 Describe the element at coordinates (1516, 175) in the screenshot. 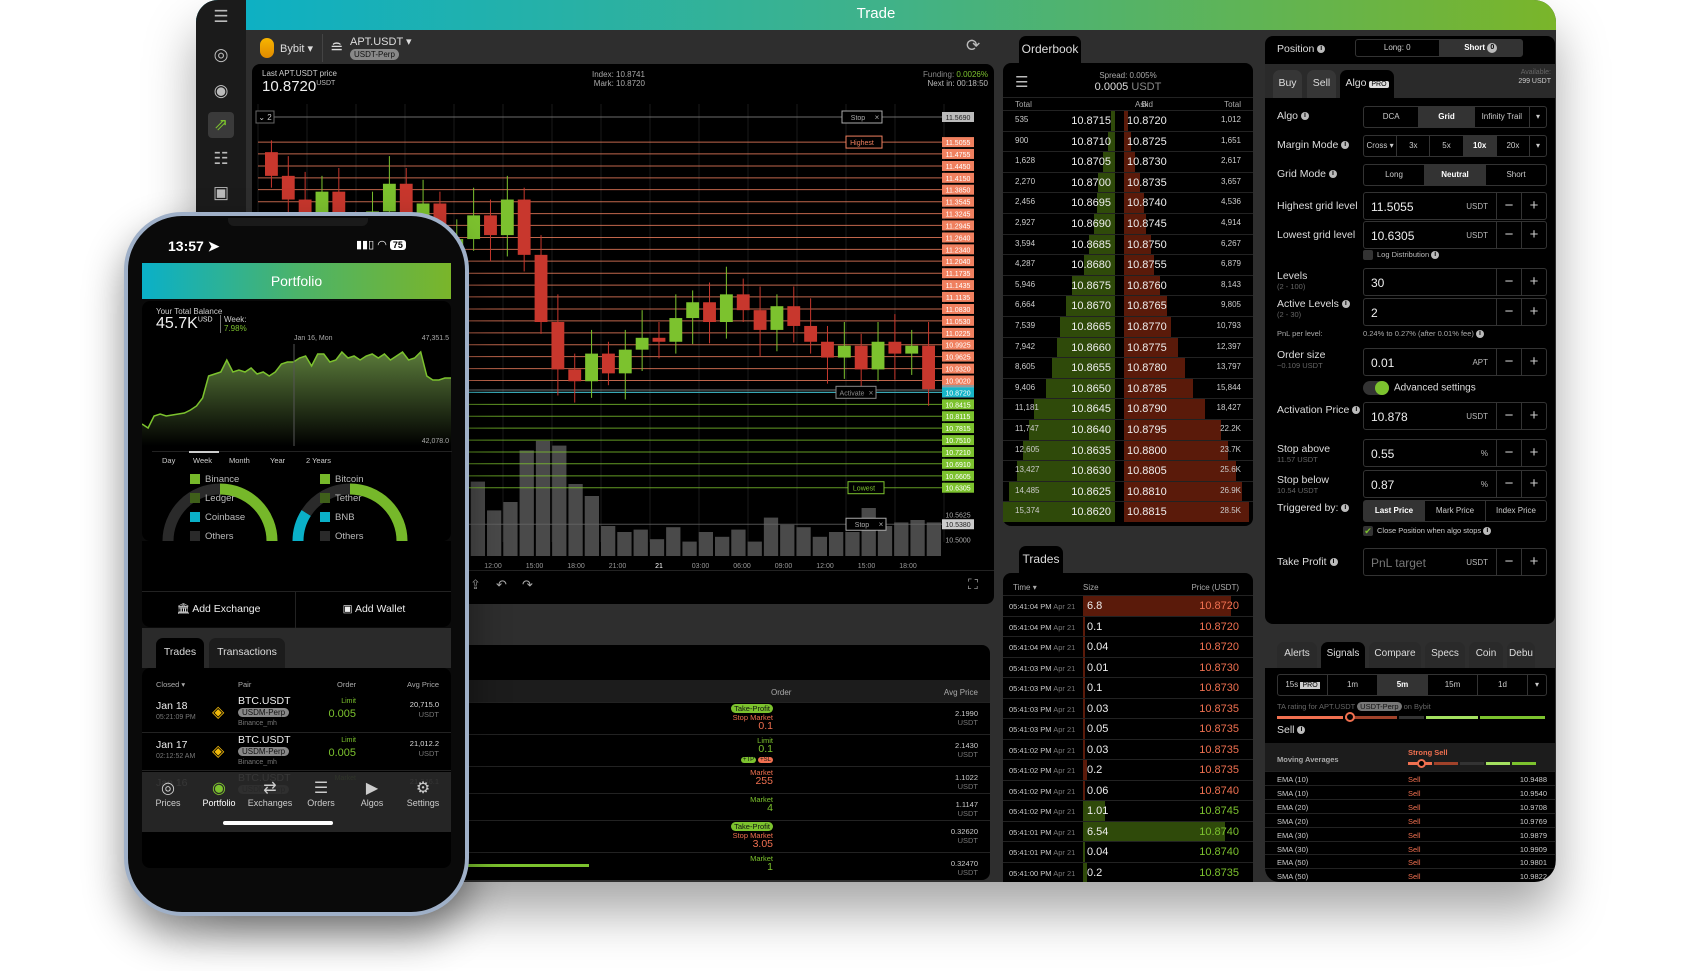

I see `grid-mode-option: Short` at that location.